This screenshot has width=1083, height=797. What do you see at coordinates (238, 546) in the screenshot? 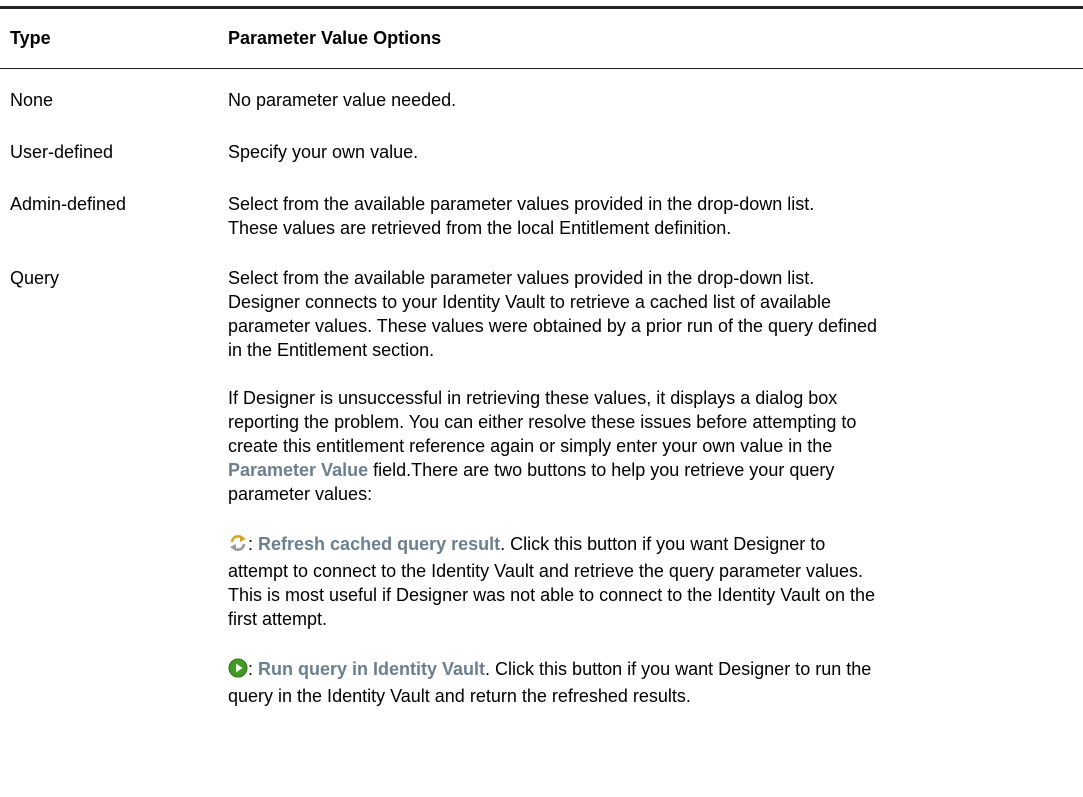
I see `refresh-cached-icon` at bounding box center [238, 546].